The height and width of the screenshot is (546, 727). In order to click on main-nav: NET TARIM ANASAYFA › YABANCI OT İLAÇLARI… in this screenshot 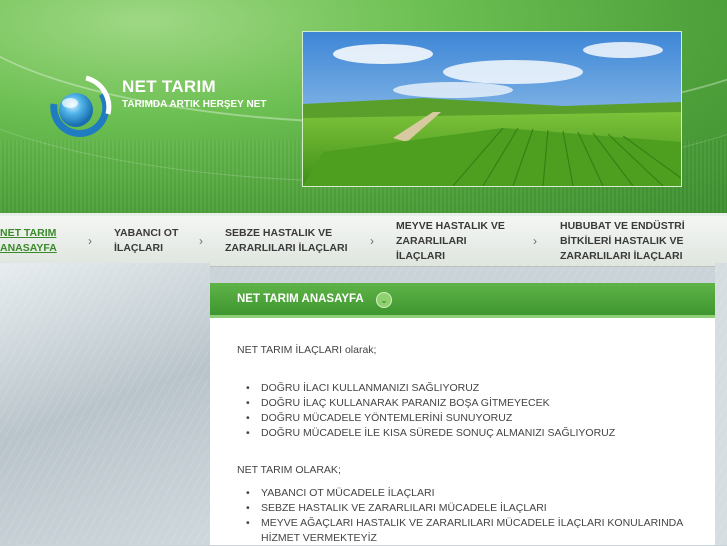, I will do `click(363, 240)`.